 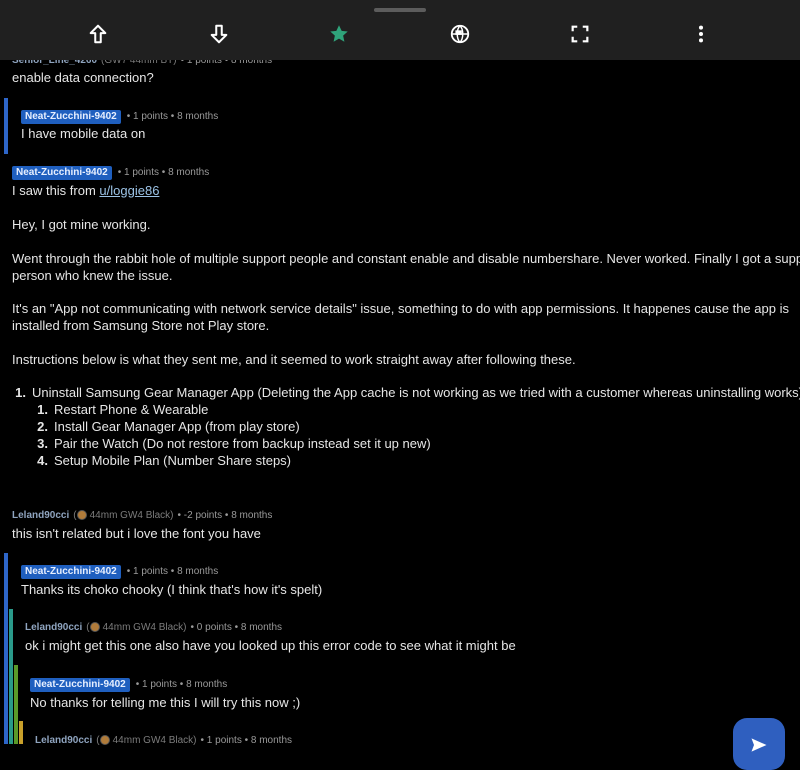 I want to click on star-icon, so click(x=339, y=34).